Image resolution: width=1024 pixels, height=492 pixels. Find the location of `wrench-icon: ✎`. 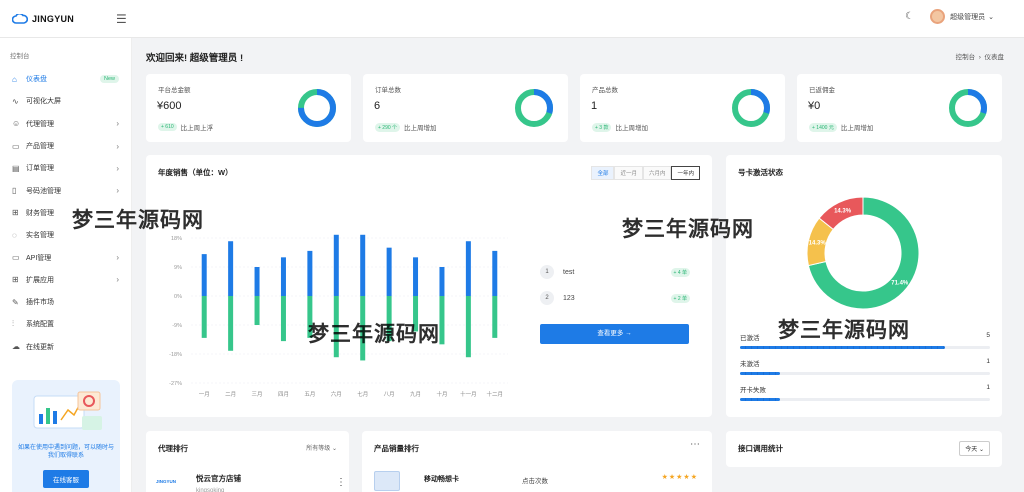

wrench-icon: ✎ is located at coordinates (15, 302).